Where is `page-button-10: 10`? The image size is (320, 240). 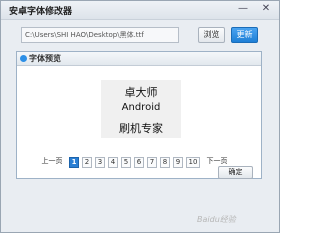 page-button-10: 10 is located at coordinates (193, 162).